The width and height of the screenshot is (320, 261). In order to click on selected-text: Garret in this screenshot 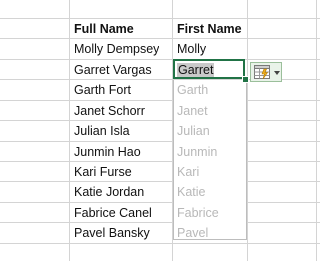, I will do `click(196, 70)`.